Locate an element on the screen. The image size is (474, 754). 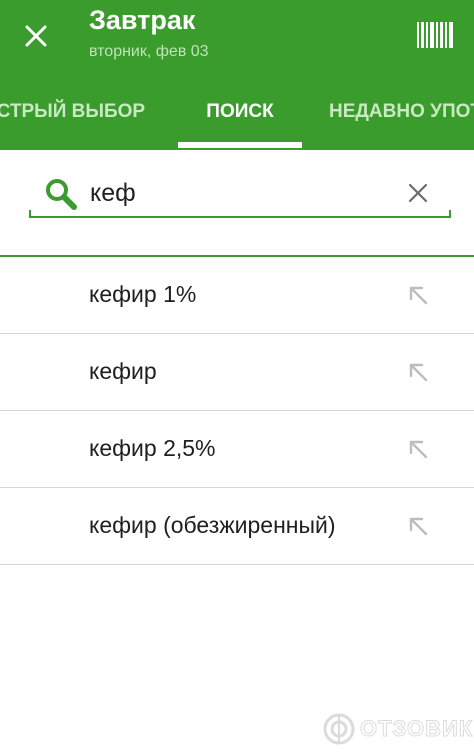
suggestion-item: кефир is located at coordinates (237, 372).